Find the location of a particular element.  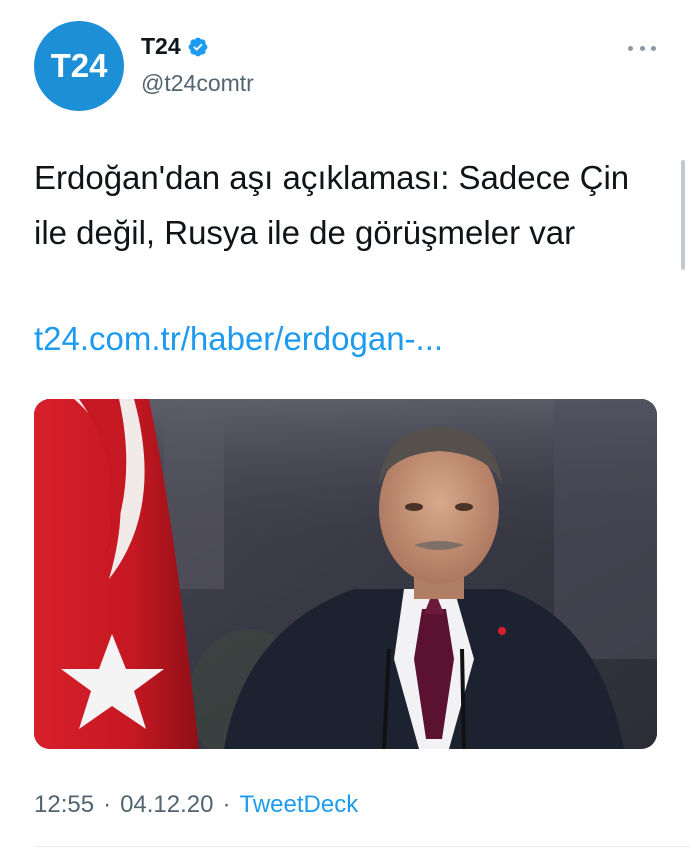

author-name-row: T24 is located at coordinates (175, 46).